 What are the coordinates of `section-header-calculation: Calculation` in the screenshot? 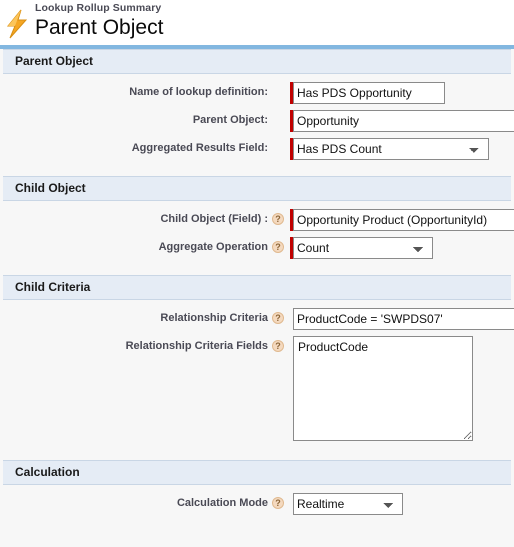 It's located at (257, 472).